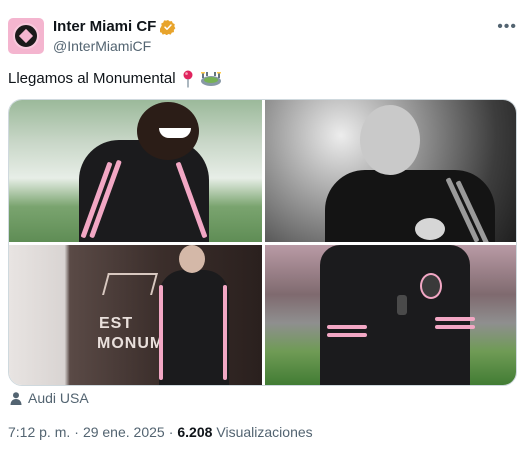  I want to click on photo-player-profile-bw, so click(390, 171).